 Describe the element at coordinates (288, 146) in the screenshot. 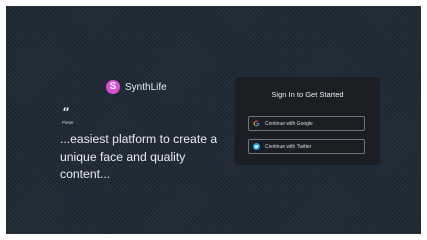

I see `twitter-button-label: Continue with Twitter` at that location.